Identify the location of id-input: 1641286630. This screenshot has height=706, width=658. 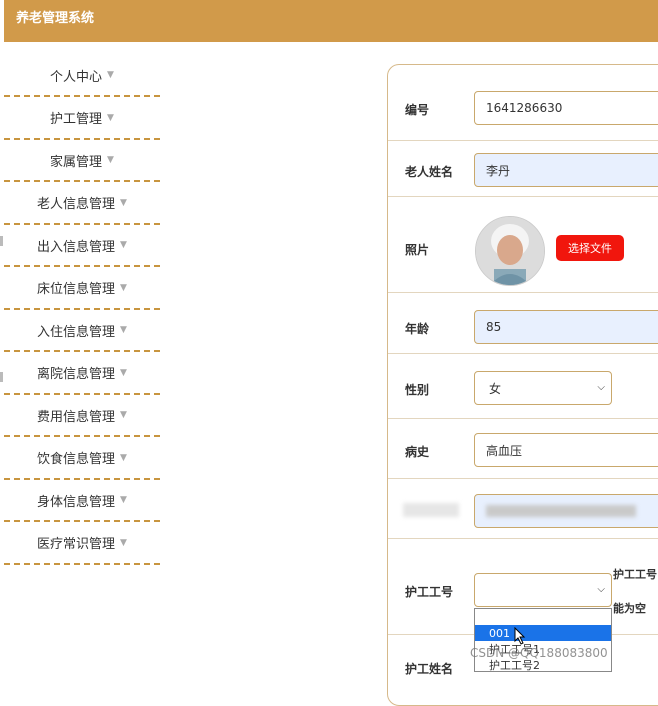
(566, 108).